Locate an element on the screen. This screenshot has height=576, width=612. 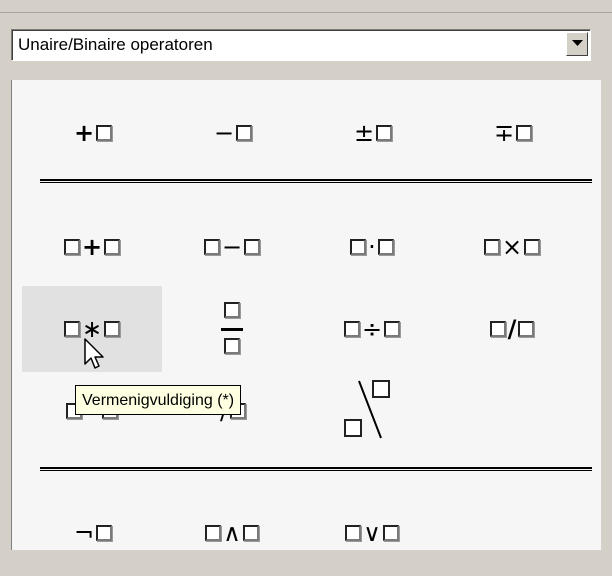
operator-divide-button: ÷ is located at coordinates (372, 329).